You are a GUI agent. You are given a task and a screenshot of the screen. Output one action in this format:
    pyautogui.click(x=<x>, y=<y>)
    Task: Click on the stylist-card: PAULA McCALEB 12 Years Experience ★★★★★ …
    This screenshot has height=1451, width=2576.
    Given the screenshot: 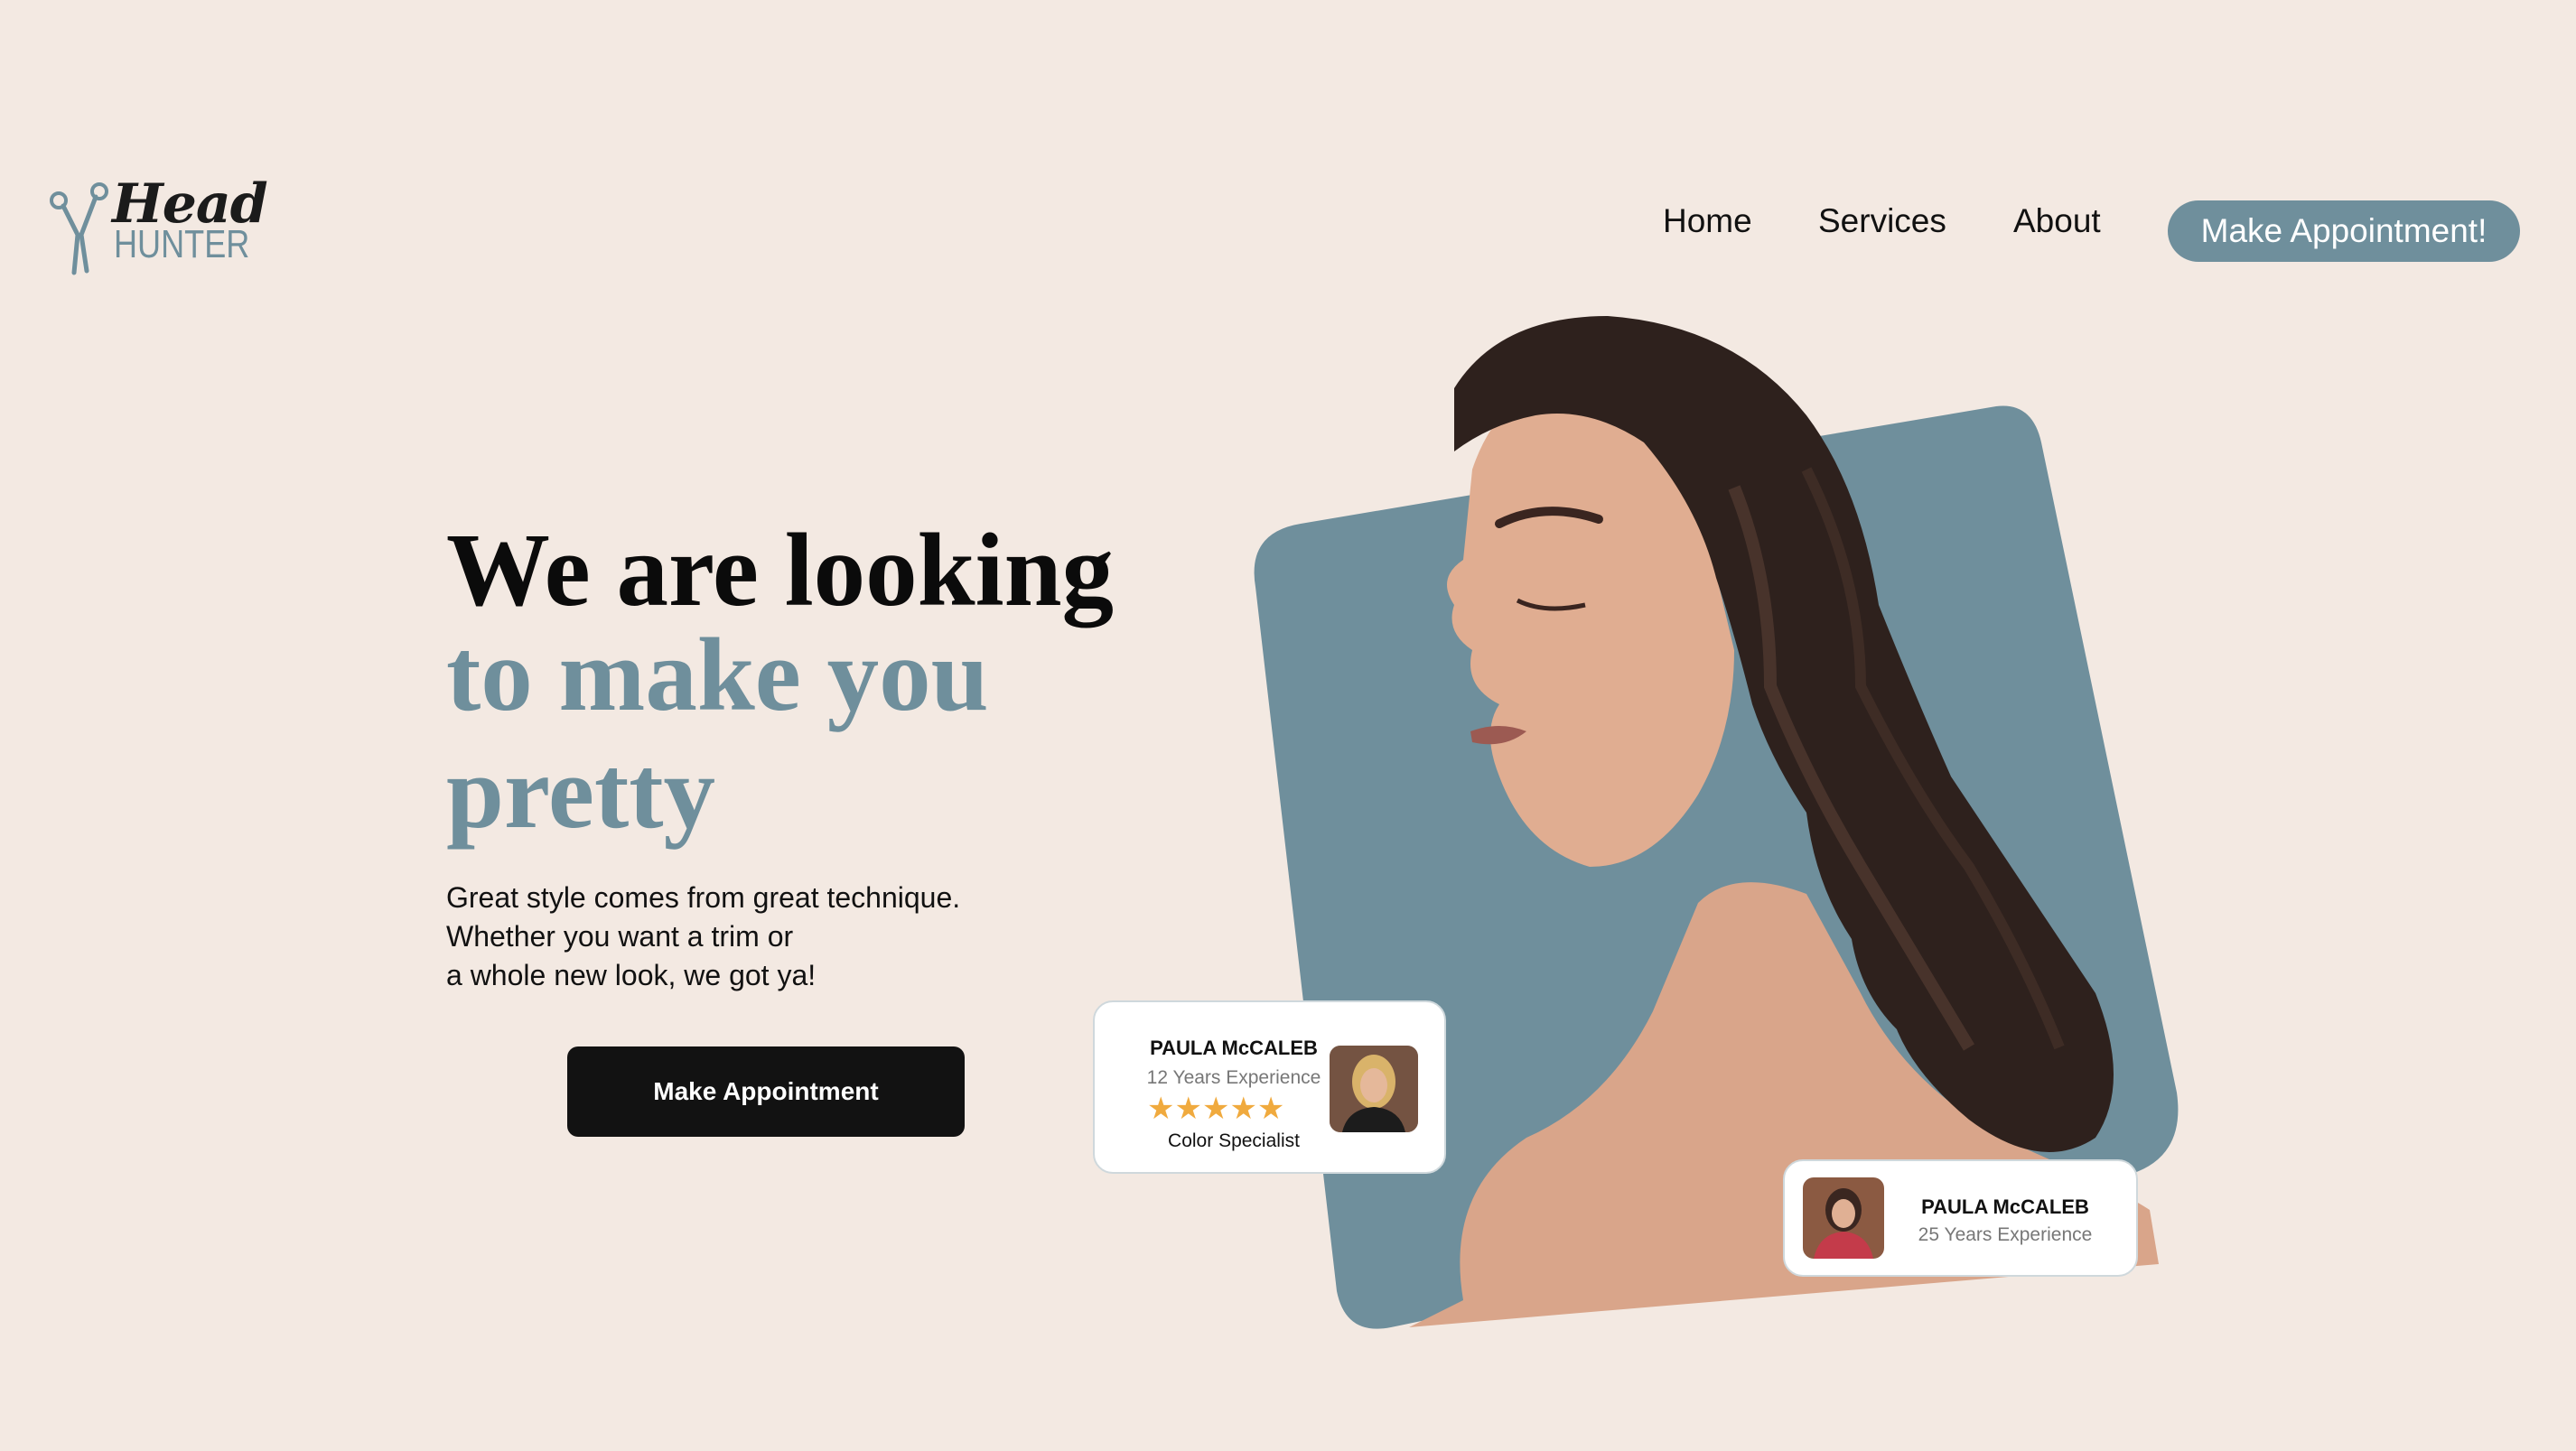 What is the action you would take?
    pyautogui.click(x=1269, y=1087)
    